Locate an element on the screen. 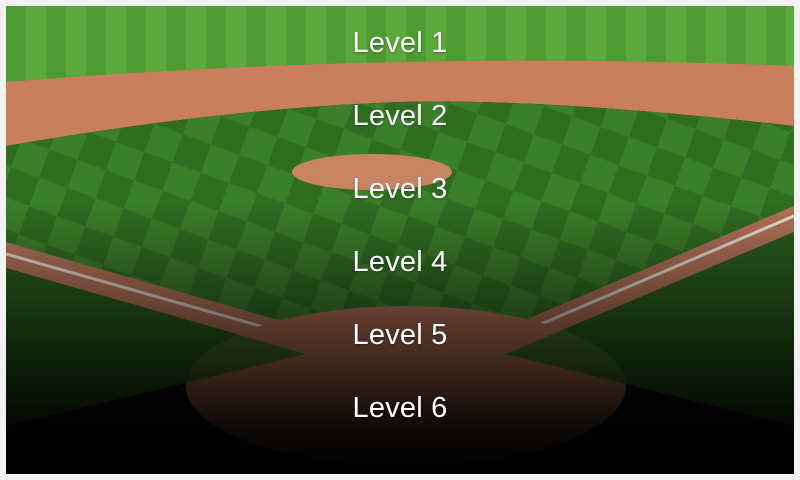 This screenshot has height=480, width=800. level-1-button: Level 1 is located at coordinates (400, 43).